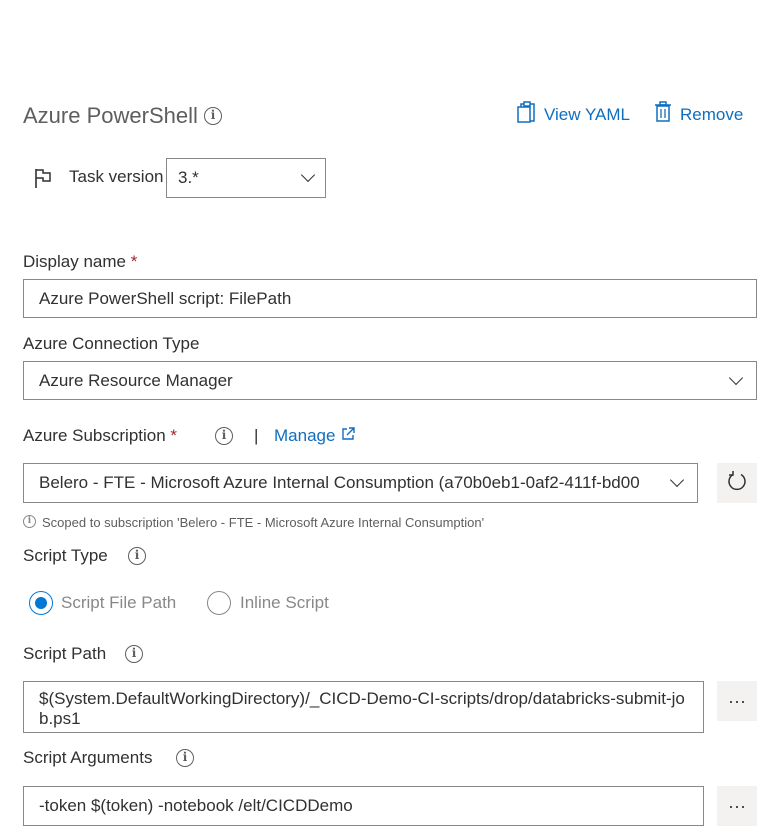 The height and width of the screenshot is (836, 772). What do you see at coordinates (246, 178) in the screenshot?
I see `task-version-dropdown: 3.*` at bounding box center [246, 178].